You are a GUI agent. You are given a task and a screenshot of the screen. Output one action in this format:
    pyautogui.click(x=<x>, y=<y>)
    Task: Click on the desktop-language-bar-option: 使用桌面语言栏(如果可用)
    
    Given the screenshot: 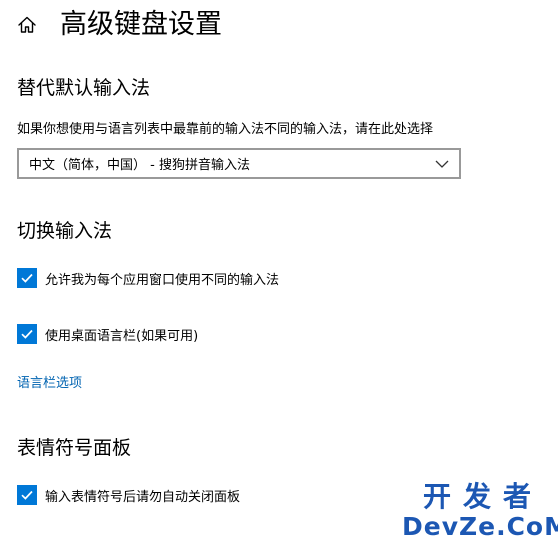 What is the action you would take?
    pyautogui.click(x=107, y=334)
    